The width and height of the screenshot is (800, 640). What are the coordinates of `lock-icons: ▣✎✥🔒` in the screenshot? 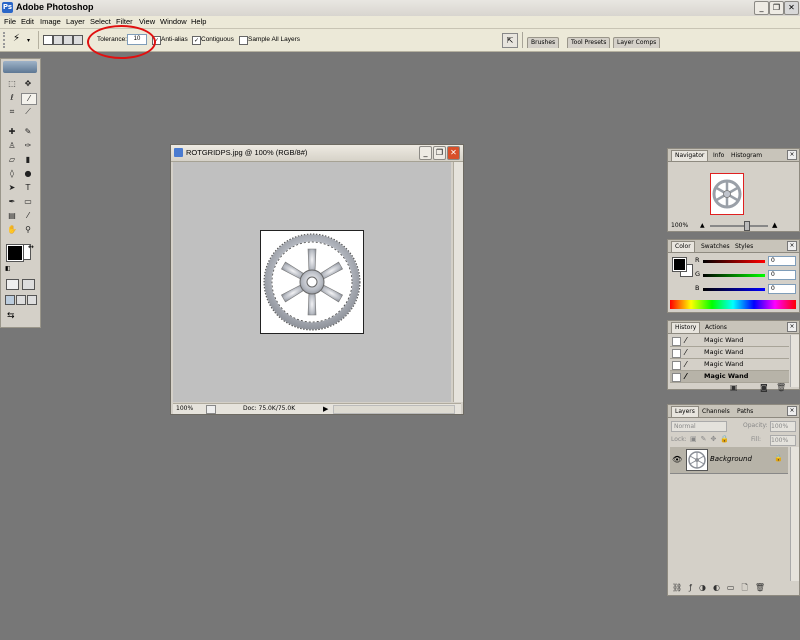 It's located at (711, 439).